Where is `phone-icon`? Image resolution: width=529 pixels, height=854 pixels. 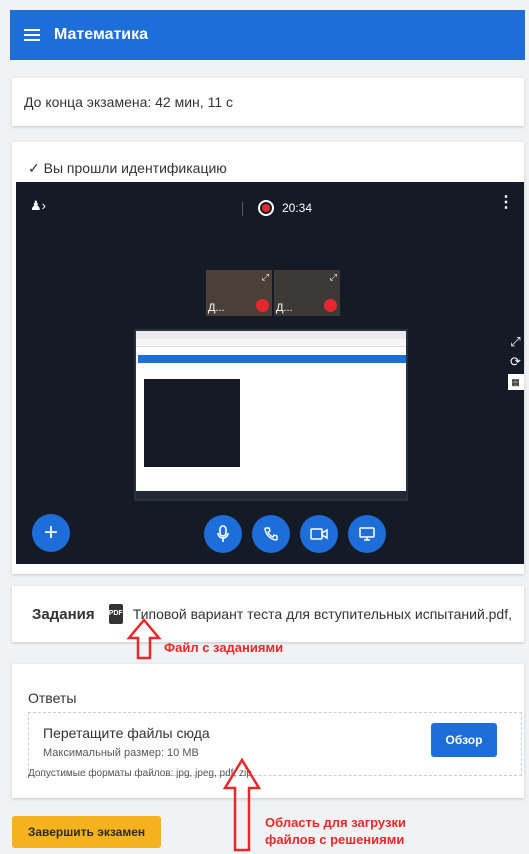 phone-icon is located at coordinates (271, 534).